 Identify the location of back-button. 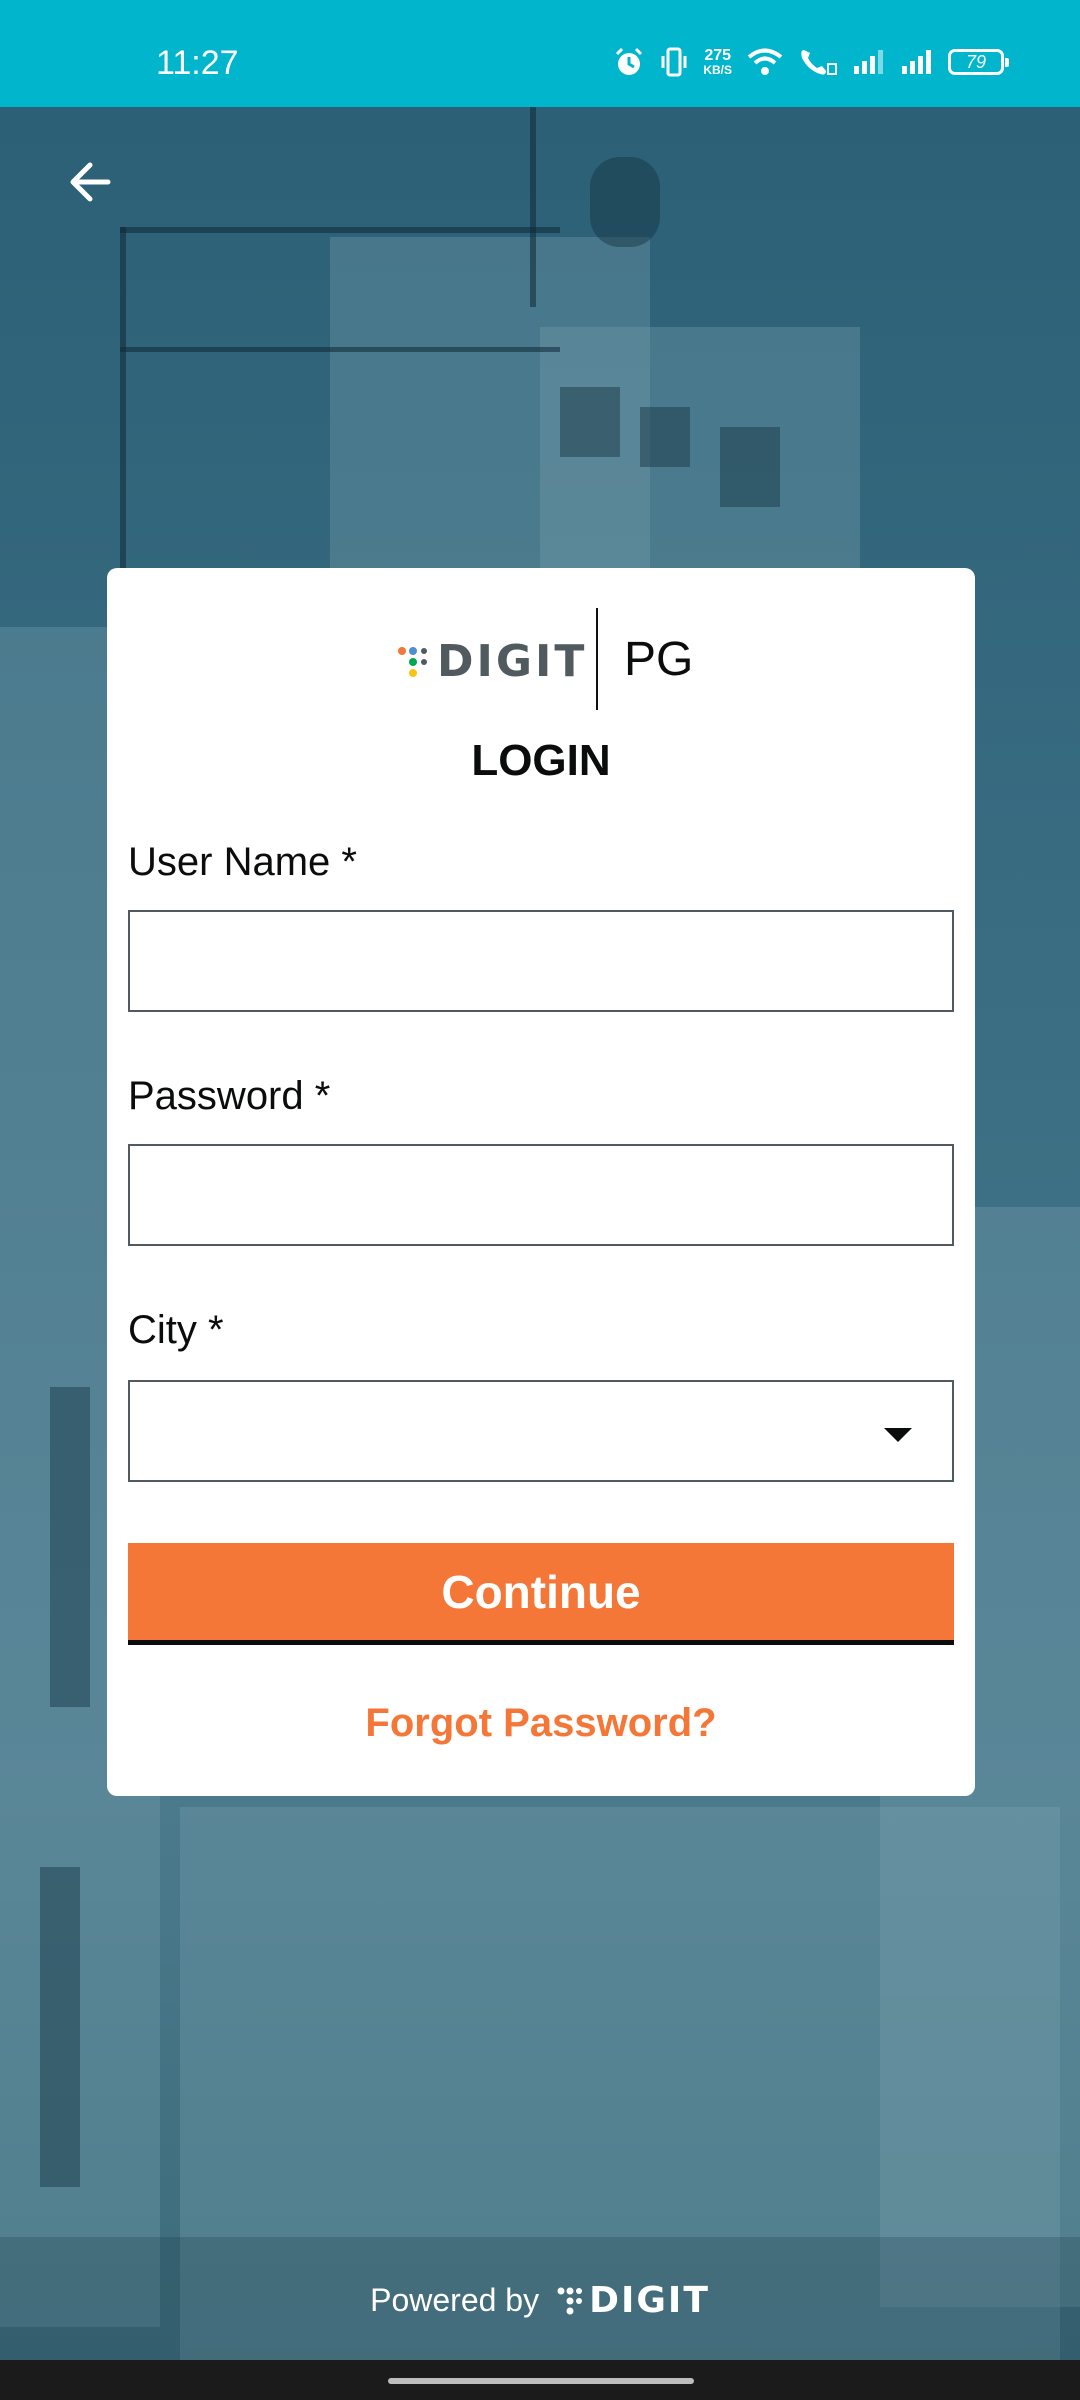
(92, 182).